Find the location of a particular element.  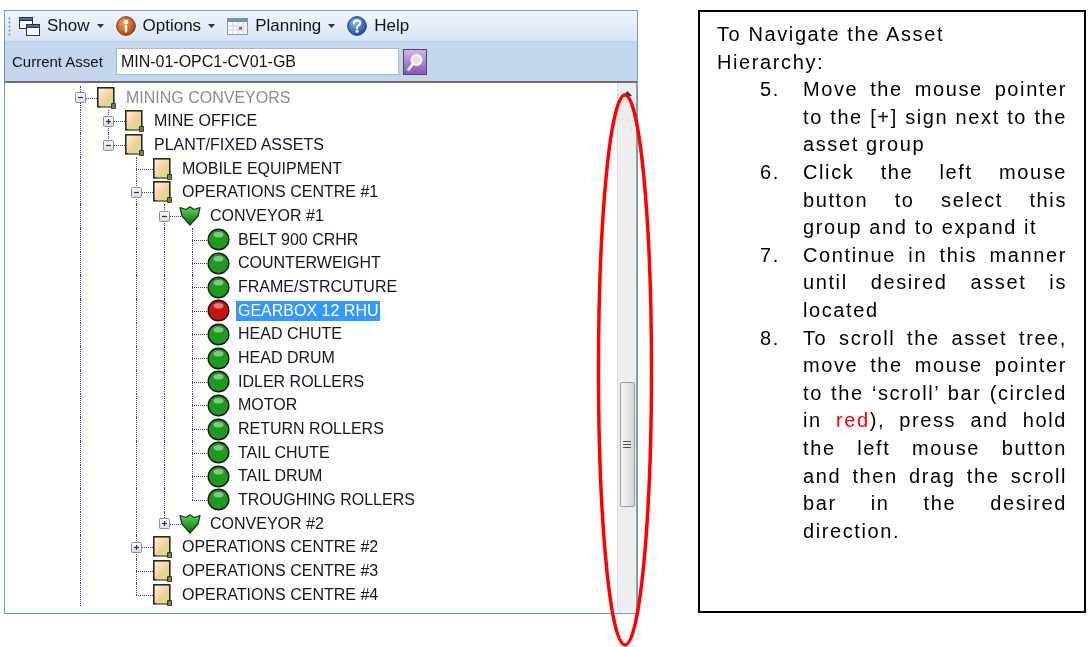

toolbar-button: Options is located at coordinates (165, 26).